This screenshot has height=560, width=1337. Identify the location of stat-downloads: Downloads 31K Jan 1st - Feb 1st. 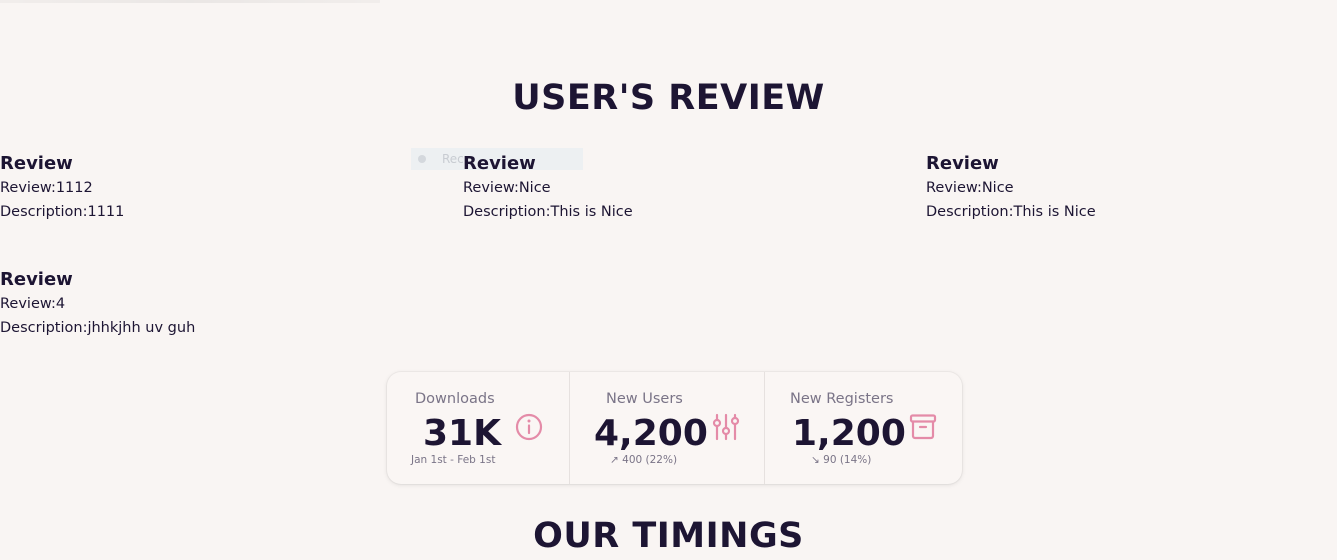
(478, 428).